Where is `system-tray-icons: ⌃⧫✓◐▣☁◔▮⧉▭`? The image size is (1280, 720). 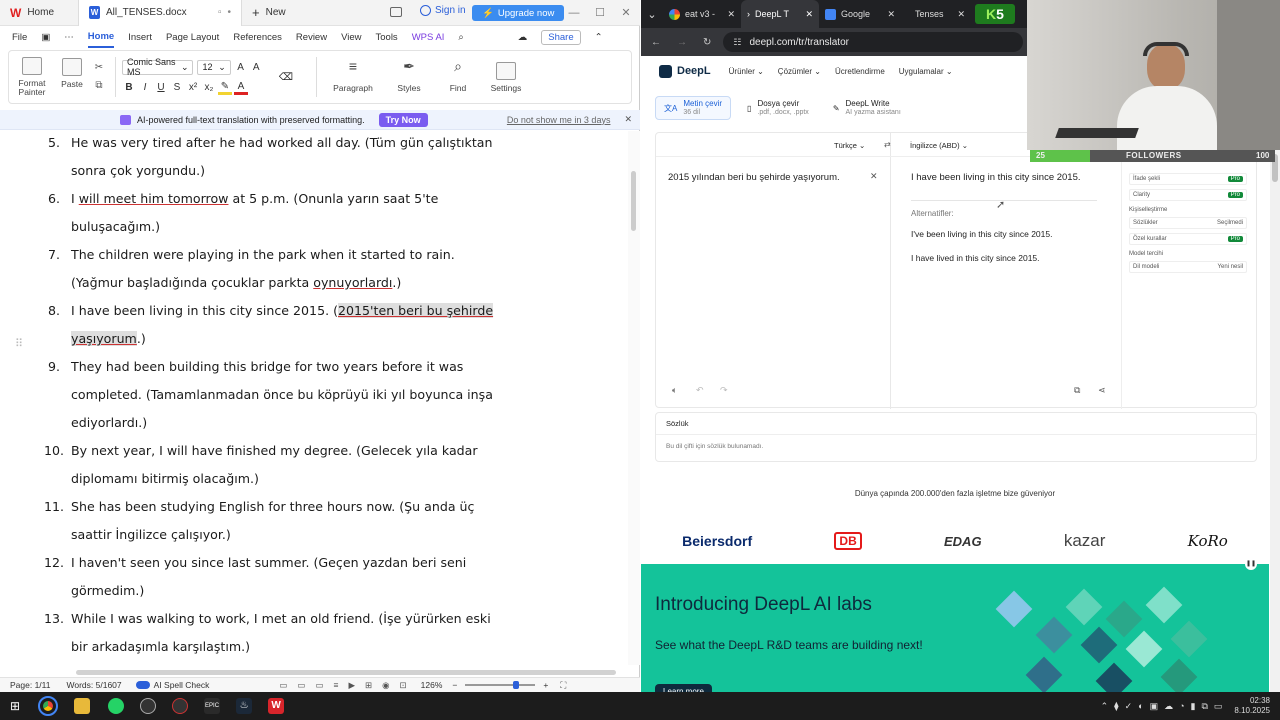
system-tray-icons: ⌃⧫✓◐▣☁◔▮⧉▭ is located at coordinates (1165, 706).